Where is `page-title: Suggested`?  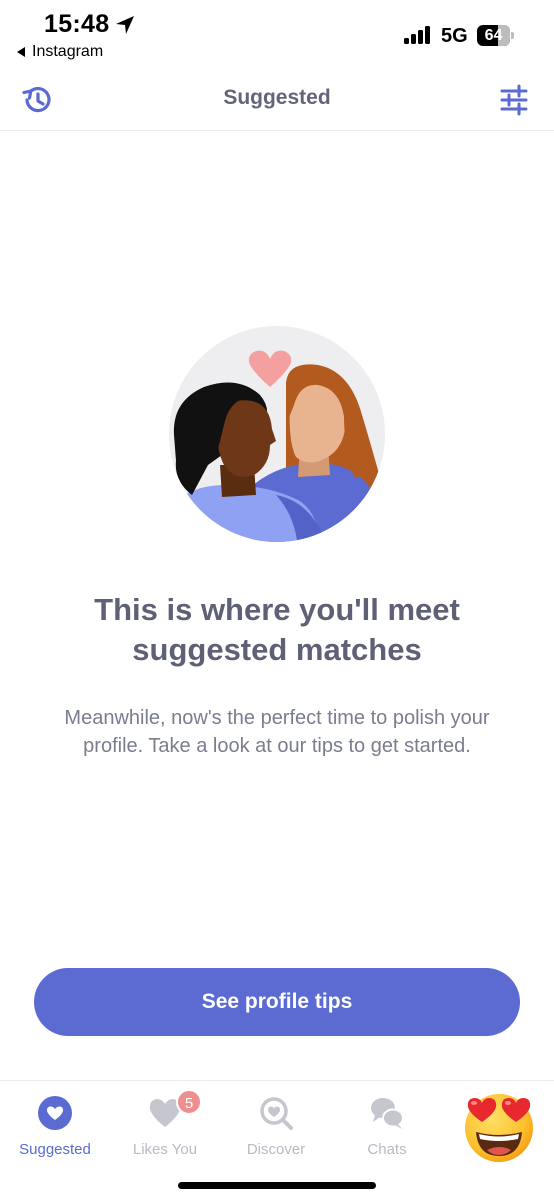
page-title: Suggested is located at coordinates (277, 97).